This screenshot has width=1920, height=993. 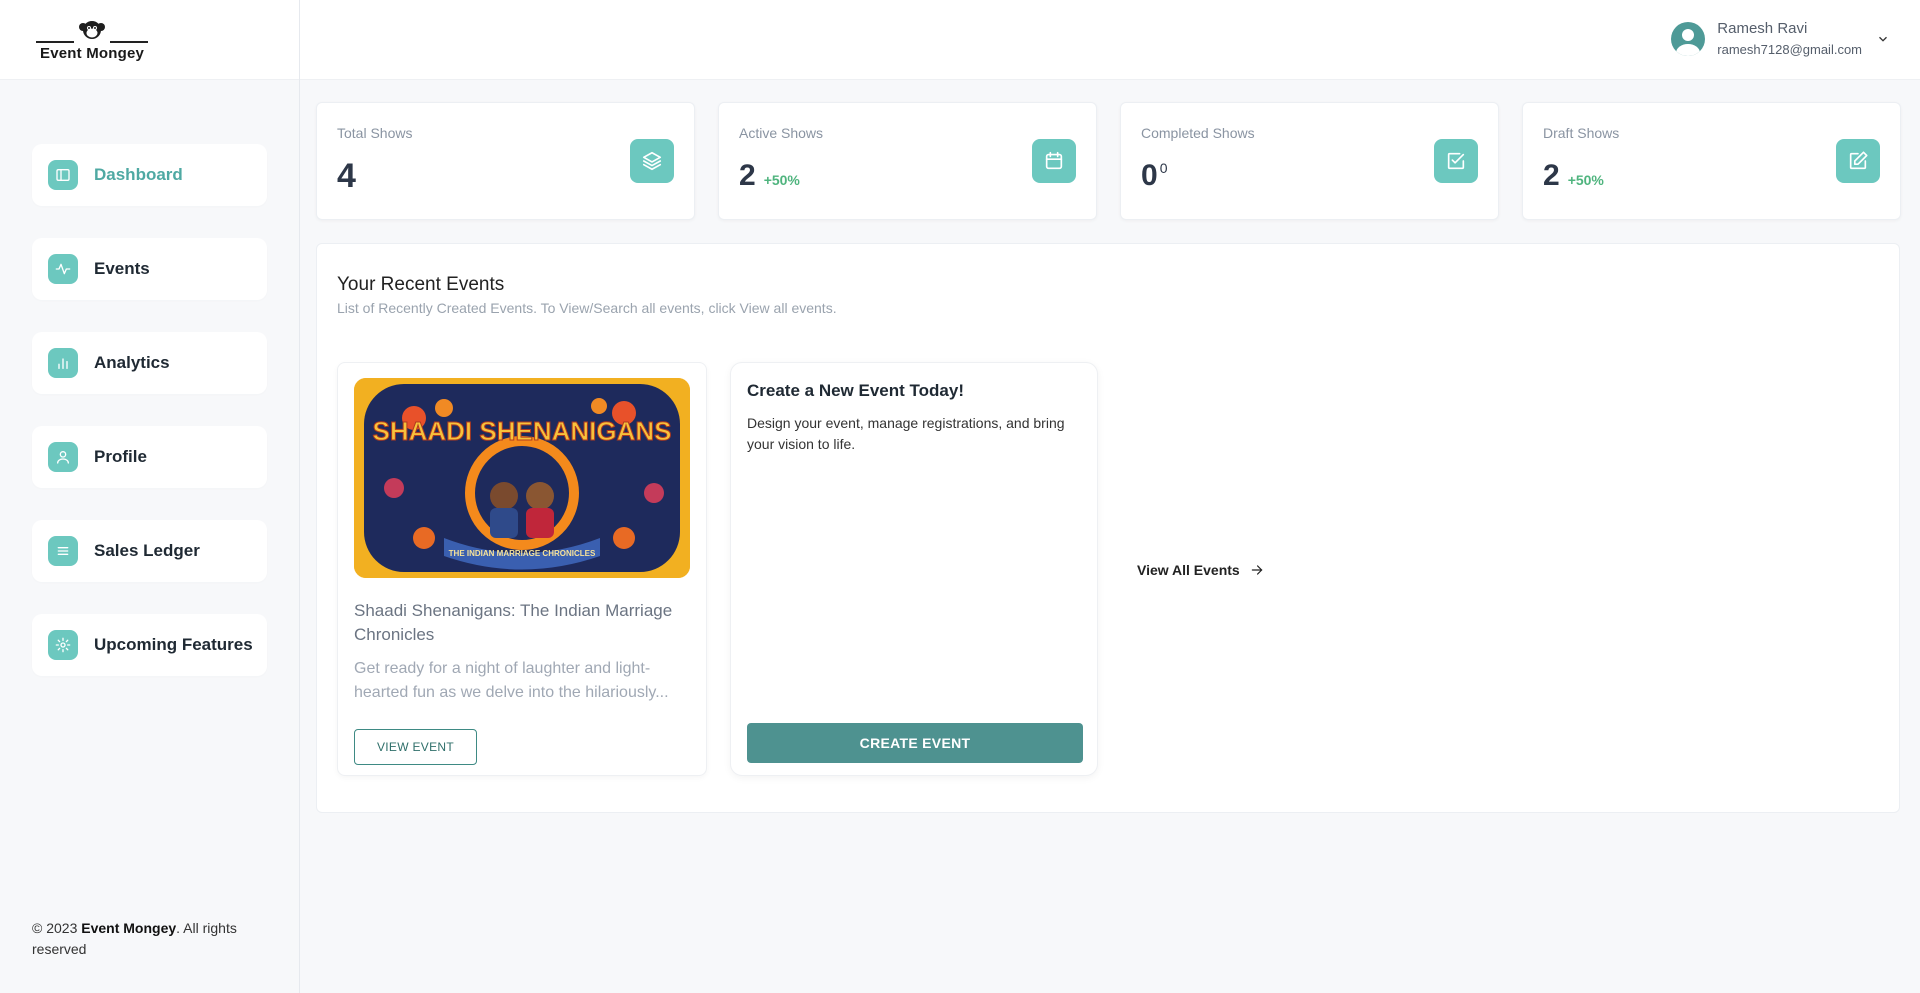 I want to click on stat-value: 4, so click(x=346, y=176).